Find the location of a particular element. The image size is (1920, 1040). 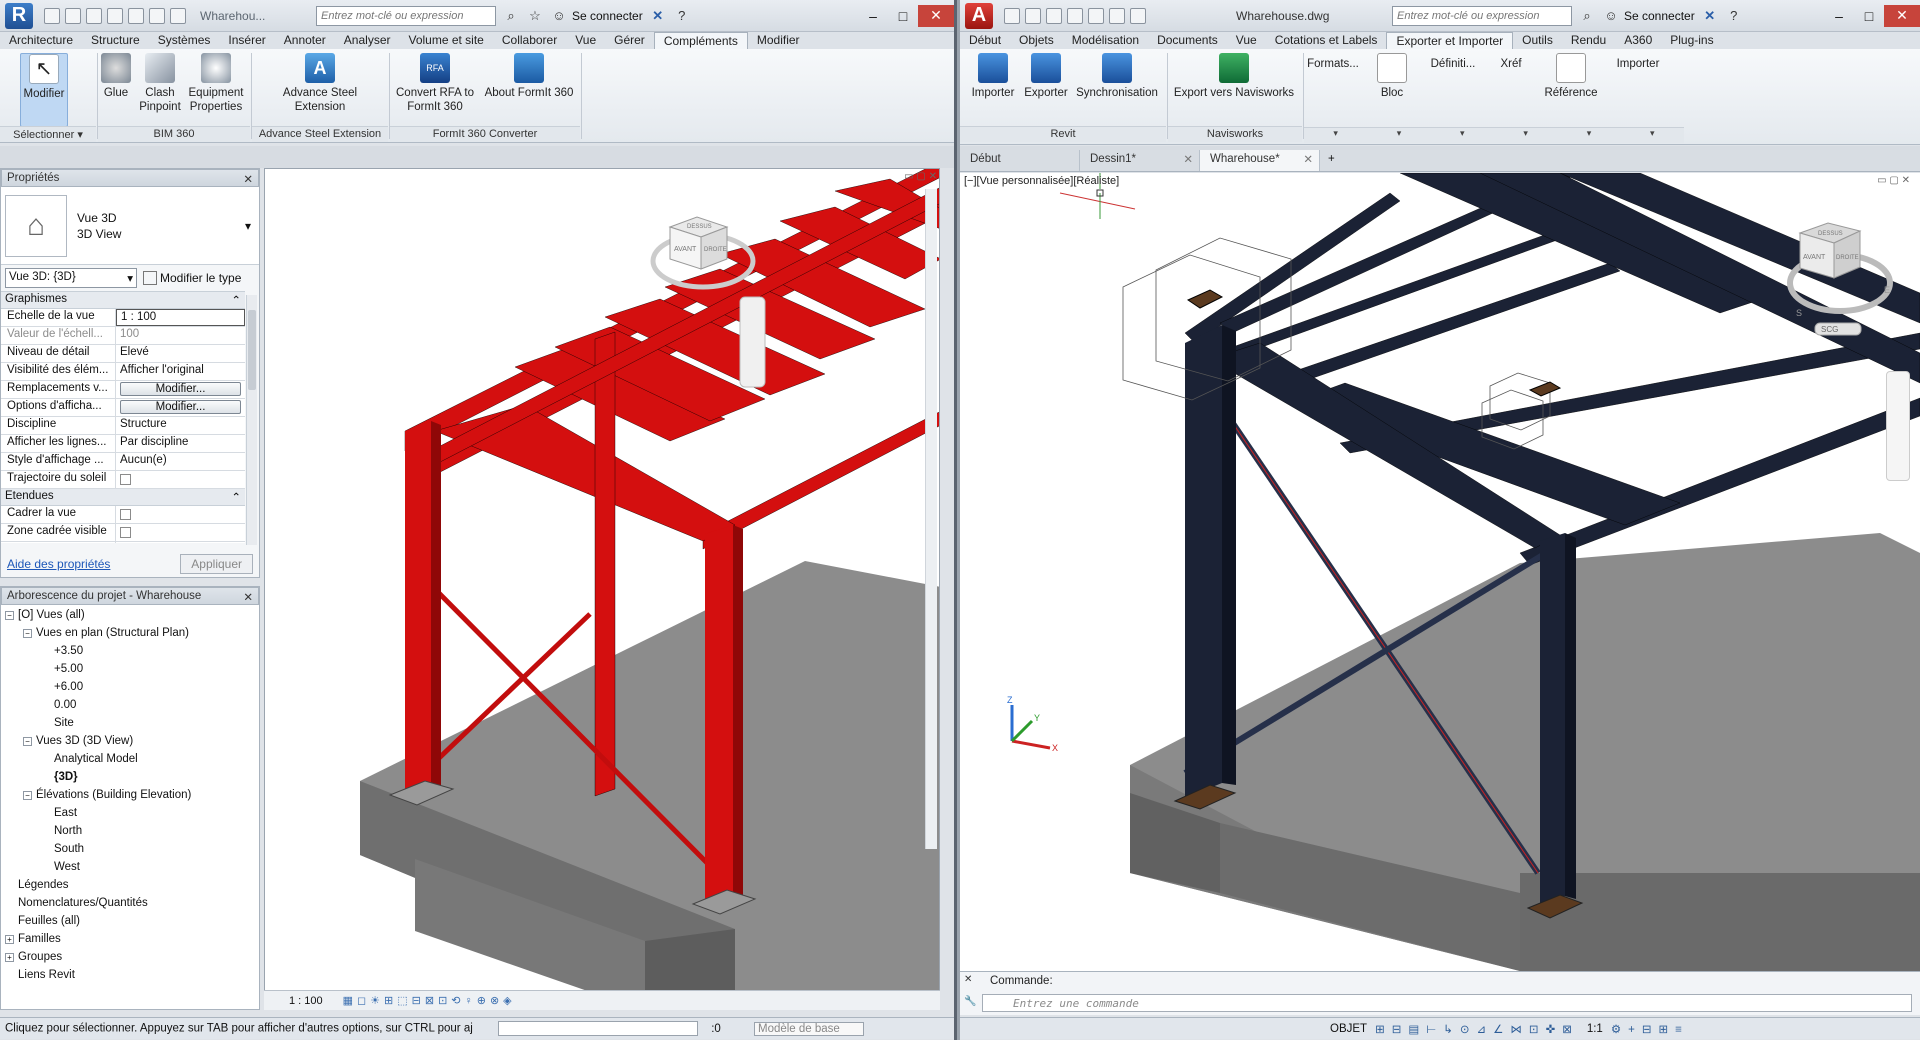

view-control-icons: ▦◻☀⊞⬚⊟⊠⊡⟲♀⊕⊗◈ is located at coordinates (429, 1000).